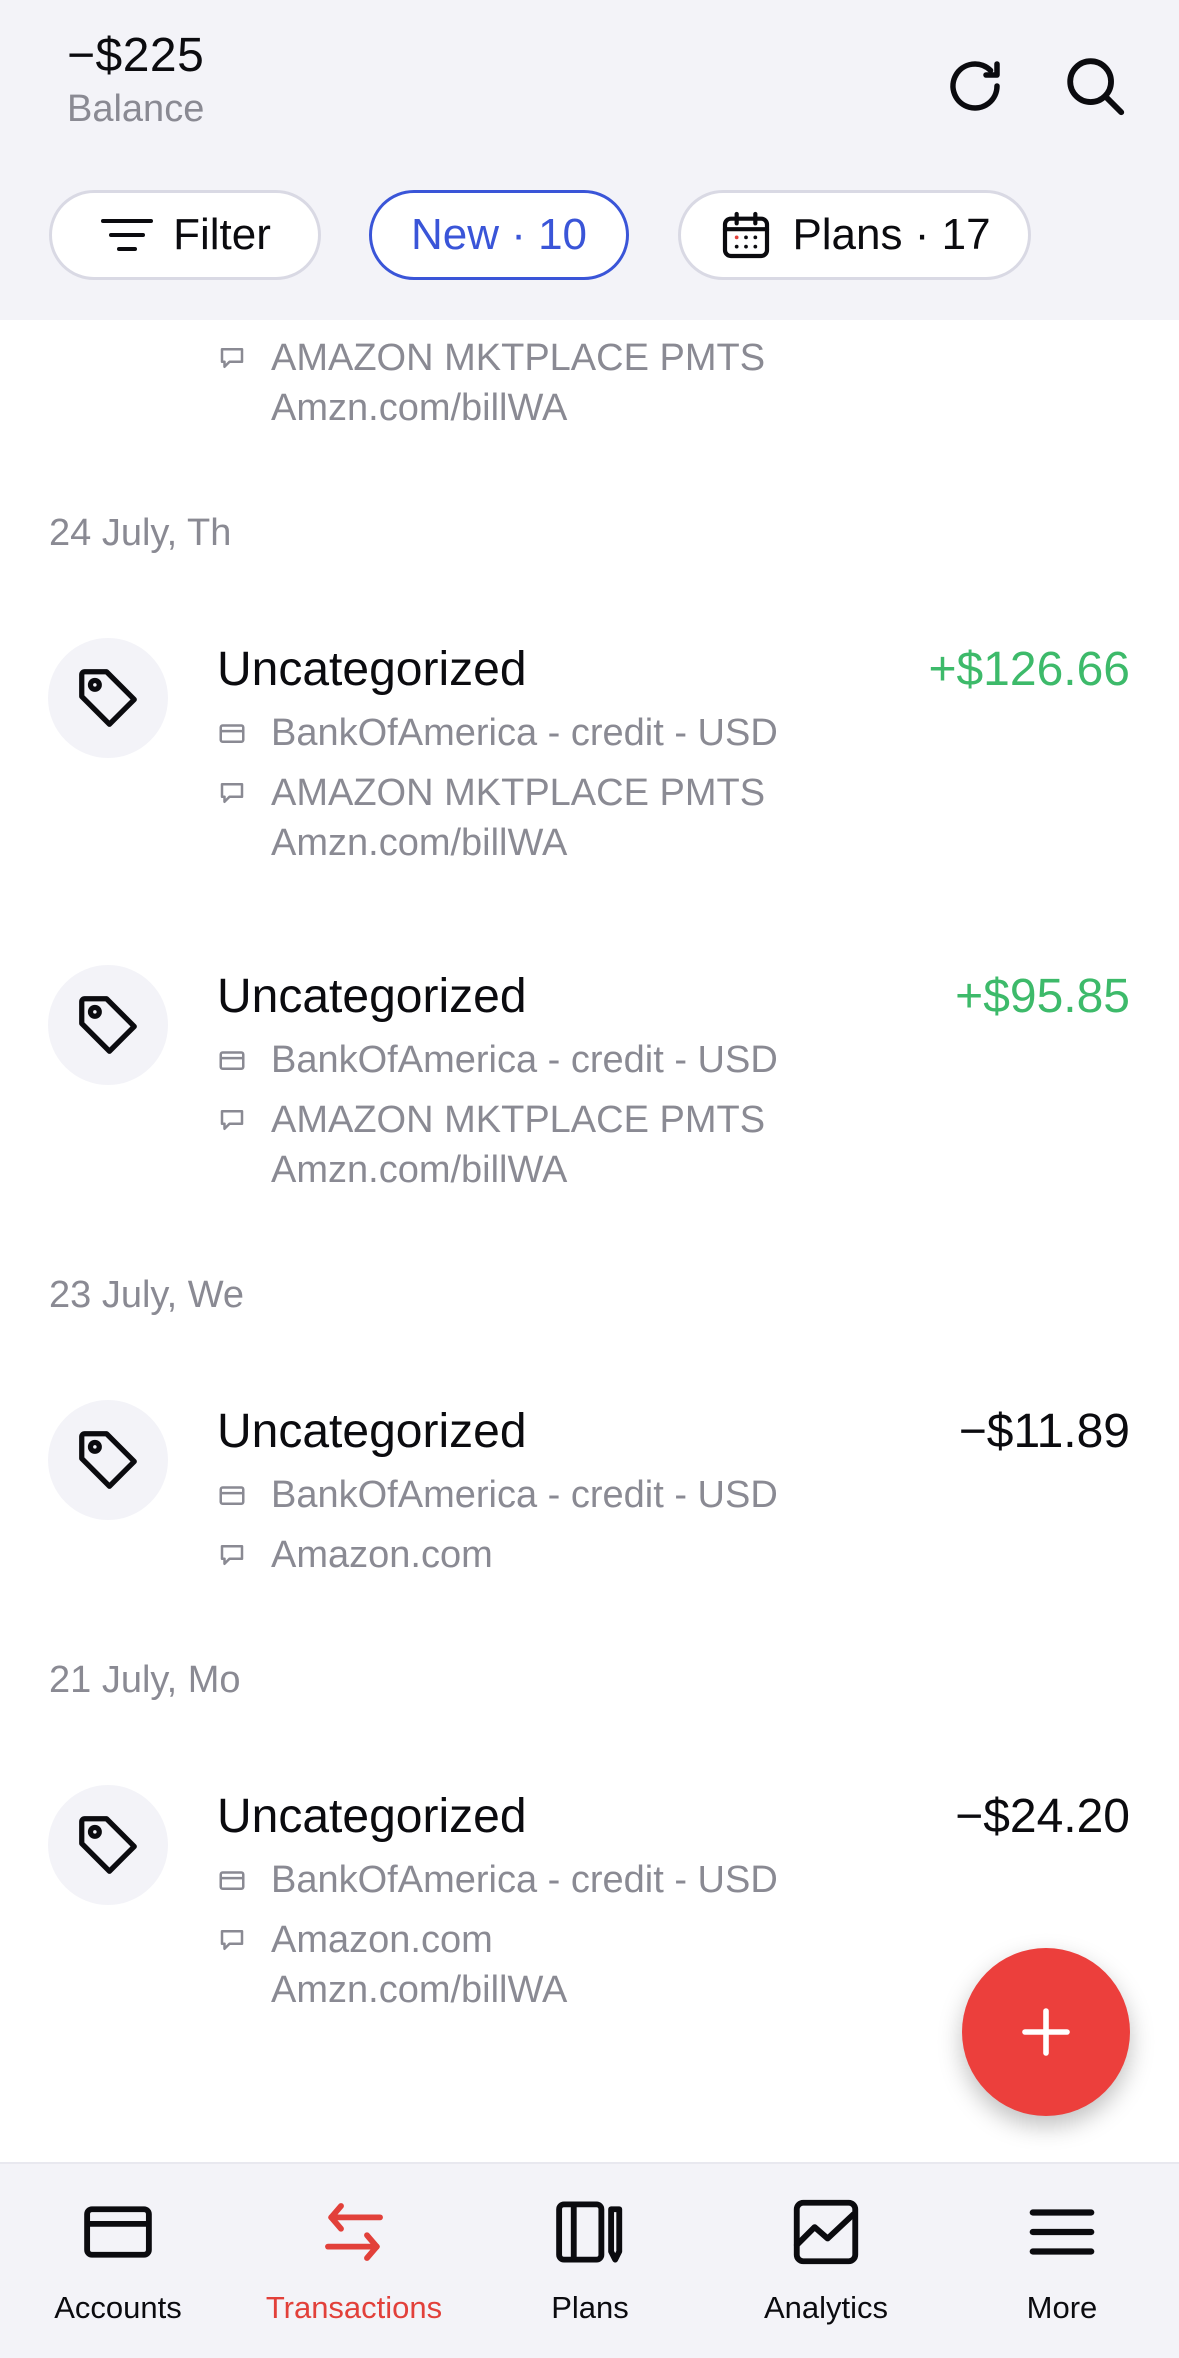 The width and height of the screenshot is (1179, 2358). I want to click on plus-icon, so click(1046, 2032).